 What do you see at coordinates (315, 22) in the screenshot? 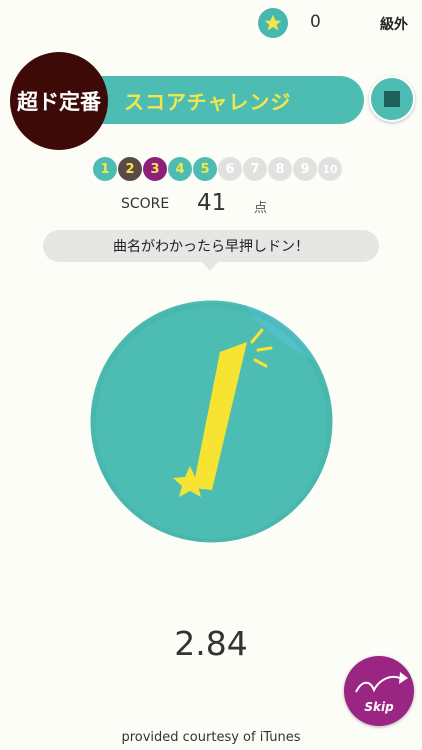
I see `star-count: 0` at bounding box center [315, 22].